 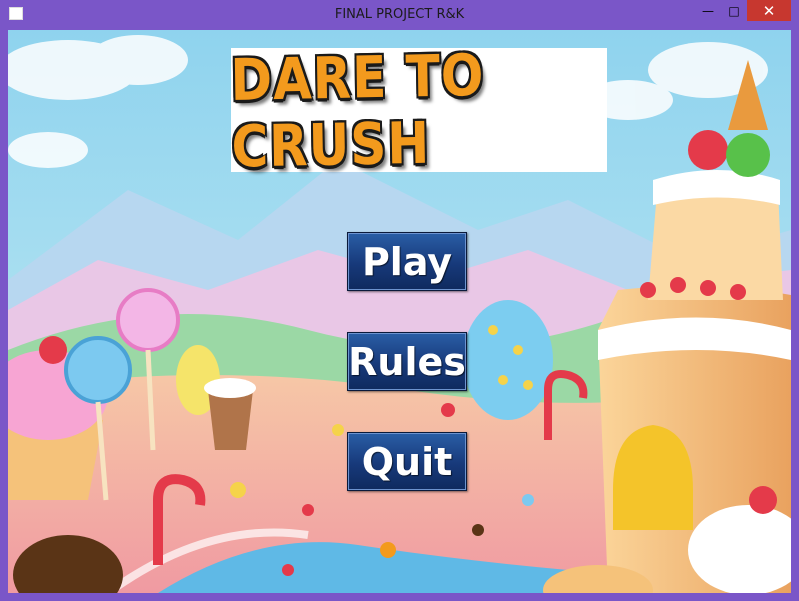 I want to click on minimize-icon: —, so click(x=708, y=10).